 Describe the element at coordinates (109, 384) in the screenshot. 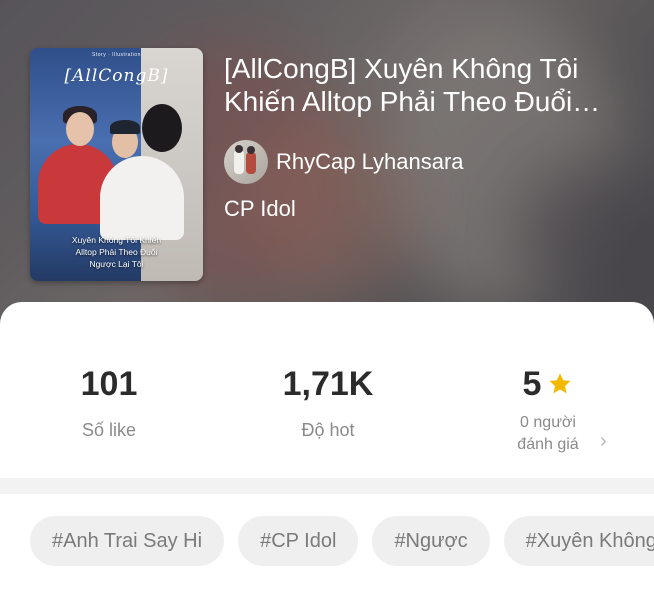

I see `likes-count: 101` at that location.